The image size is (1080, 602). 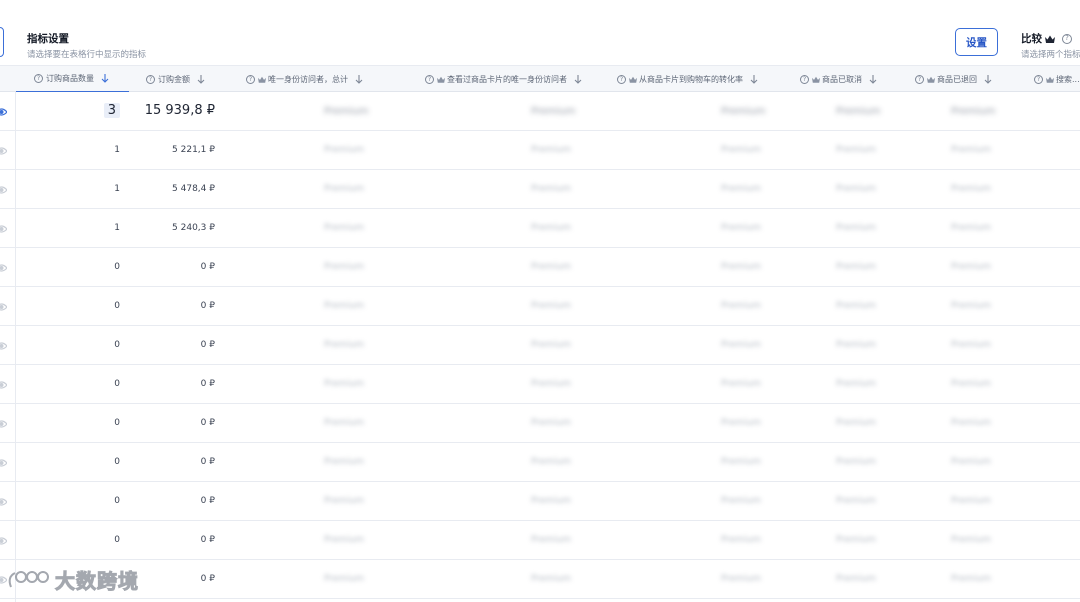 I want to click on column-header-0: ? 订购商品数量, so click(x=72, y=79).